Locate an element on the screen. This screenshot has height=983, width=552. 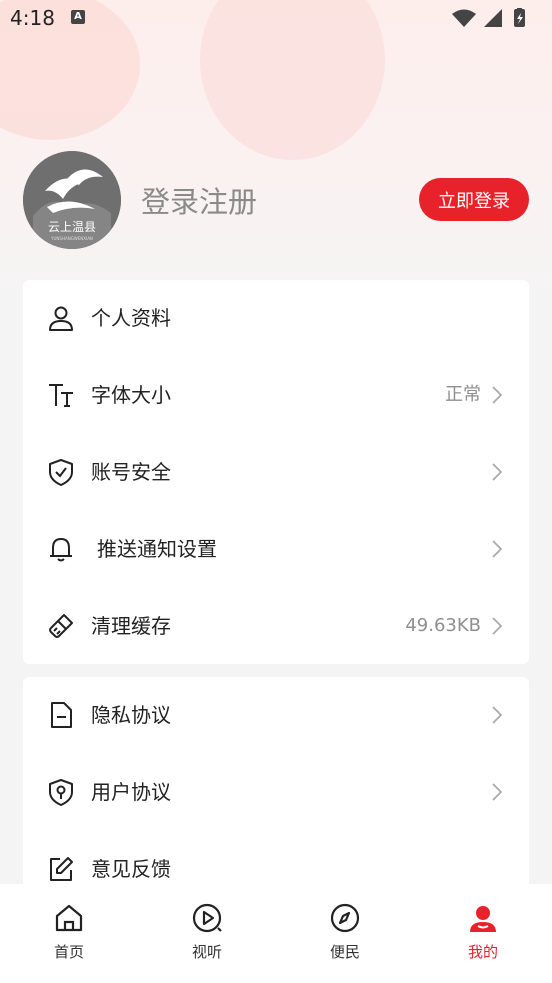
user-icon is located at coordinates (61, 318).